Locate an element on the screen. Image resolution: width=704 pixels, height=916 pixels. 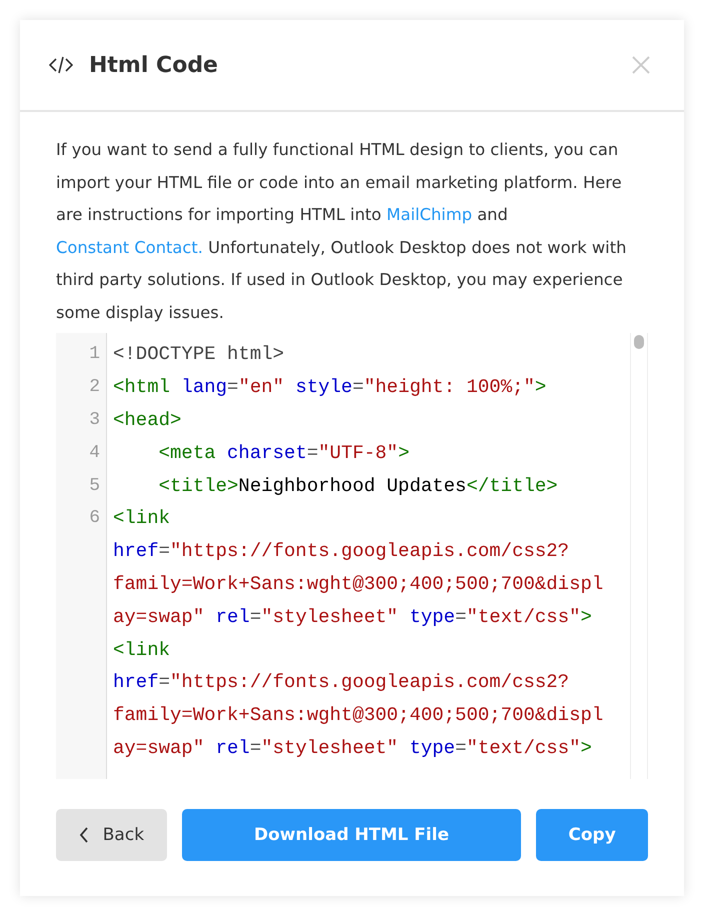
code-line: <html lang="en" style="height: 100%;"> is located at coordinates (329, 387).